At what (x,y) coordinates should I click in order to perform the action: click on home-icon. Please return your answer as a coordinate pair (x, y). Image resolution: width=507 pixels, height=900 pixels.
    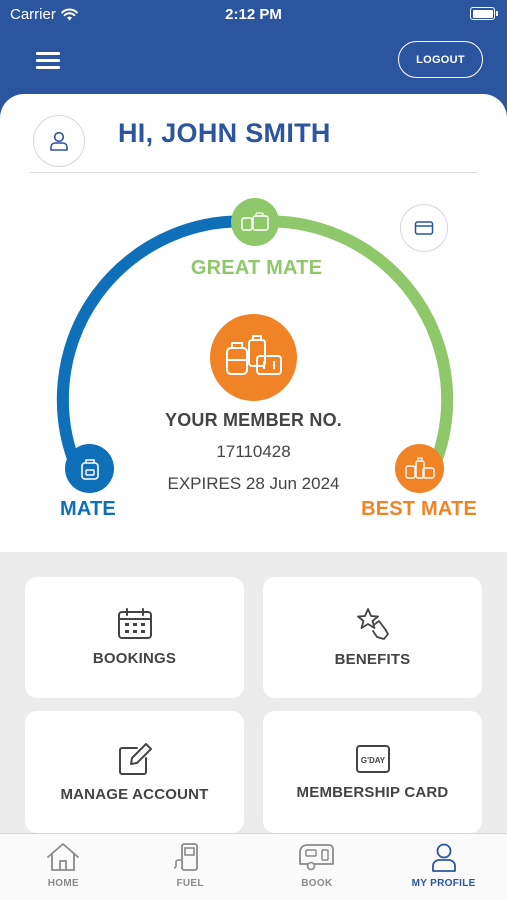
    Looking at the image, I should click on (63, 857).